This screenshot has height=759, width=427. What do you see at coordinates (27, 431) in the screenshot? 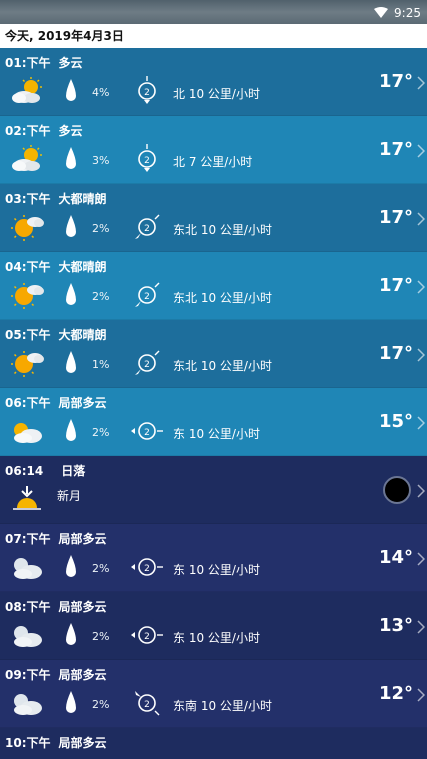
I see `partly-cloudy-icon` at bounding box center [27, 431].